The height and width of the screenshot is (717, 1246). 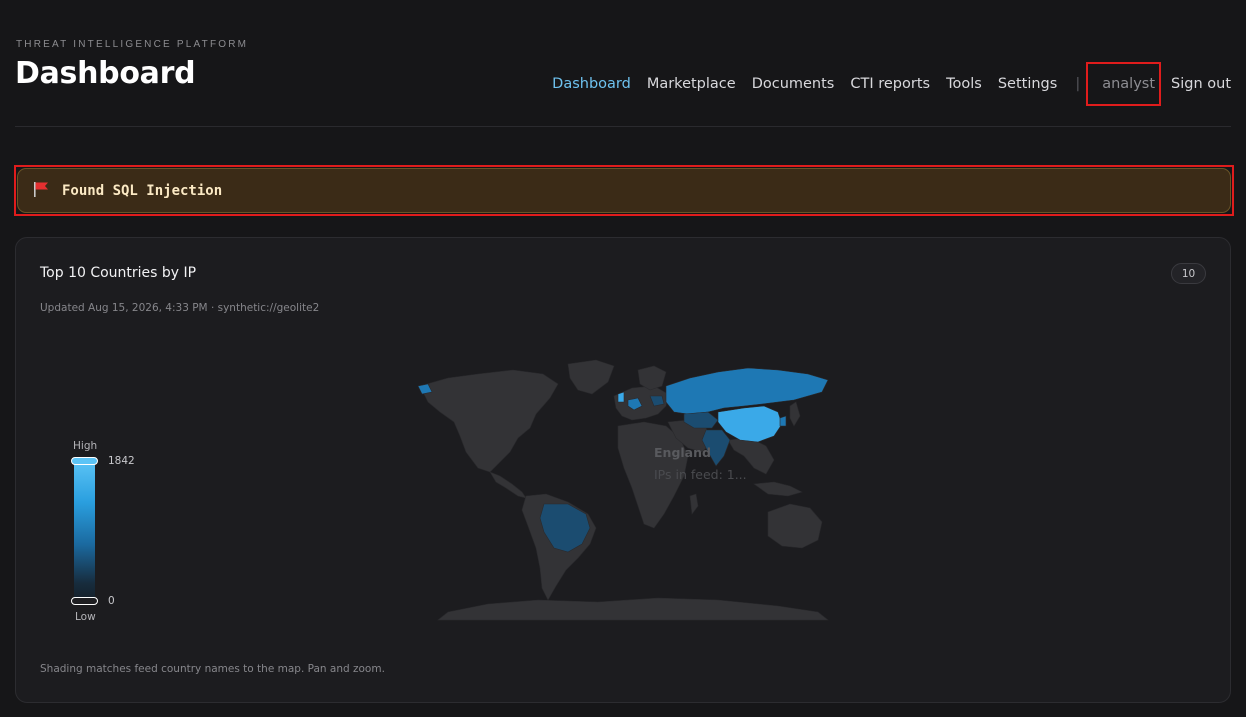 I want to click on map-russia, so click(x=747, y=391).